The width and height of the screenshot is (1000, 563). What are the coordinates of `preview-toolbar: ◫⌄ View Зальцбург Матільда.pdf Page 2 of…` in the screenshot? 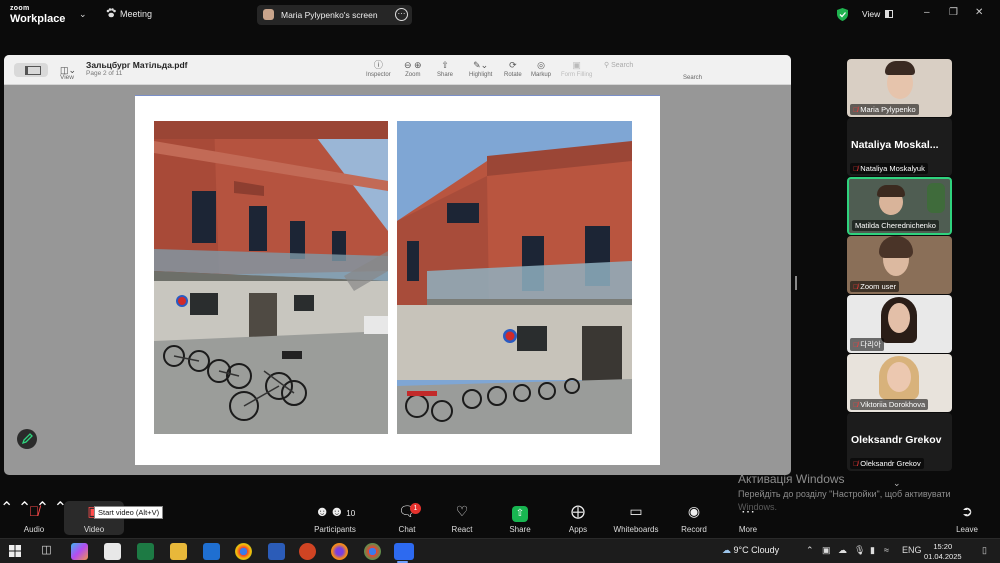 It's located at (397, 70).